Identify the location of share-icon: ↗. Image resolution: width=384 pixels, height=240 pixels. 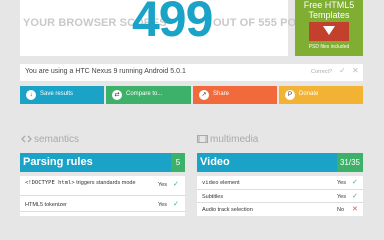
(204, 95).